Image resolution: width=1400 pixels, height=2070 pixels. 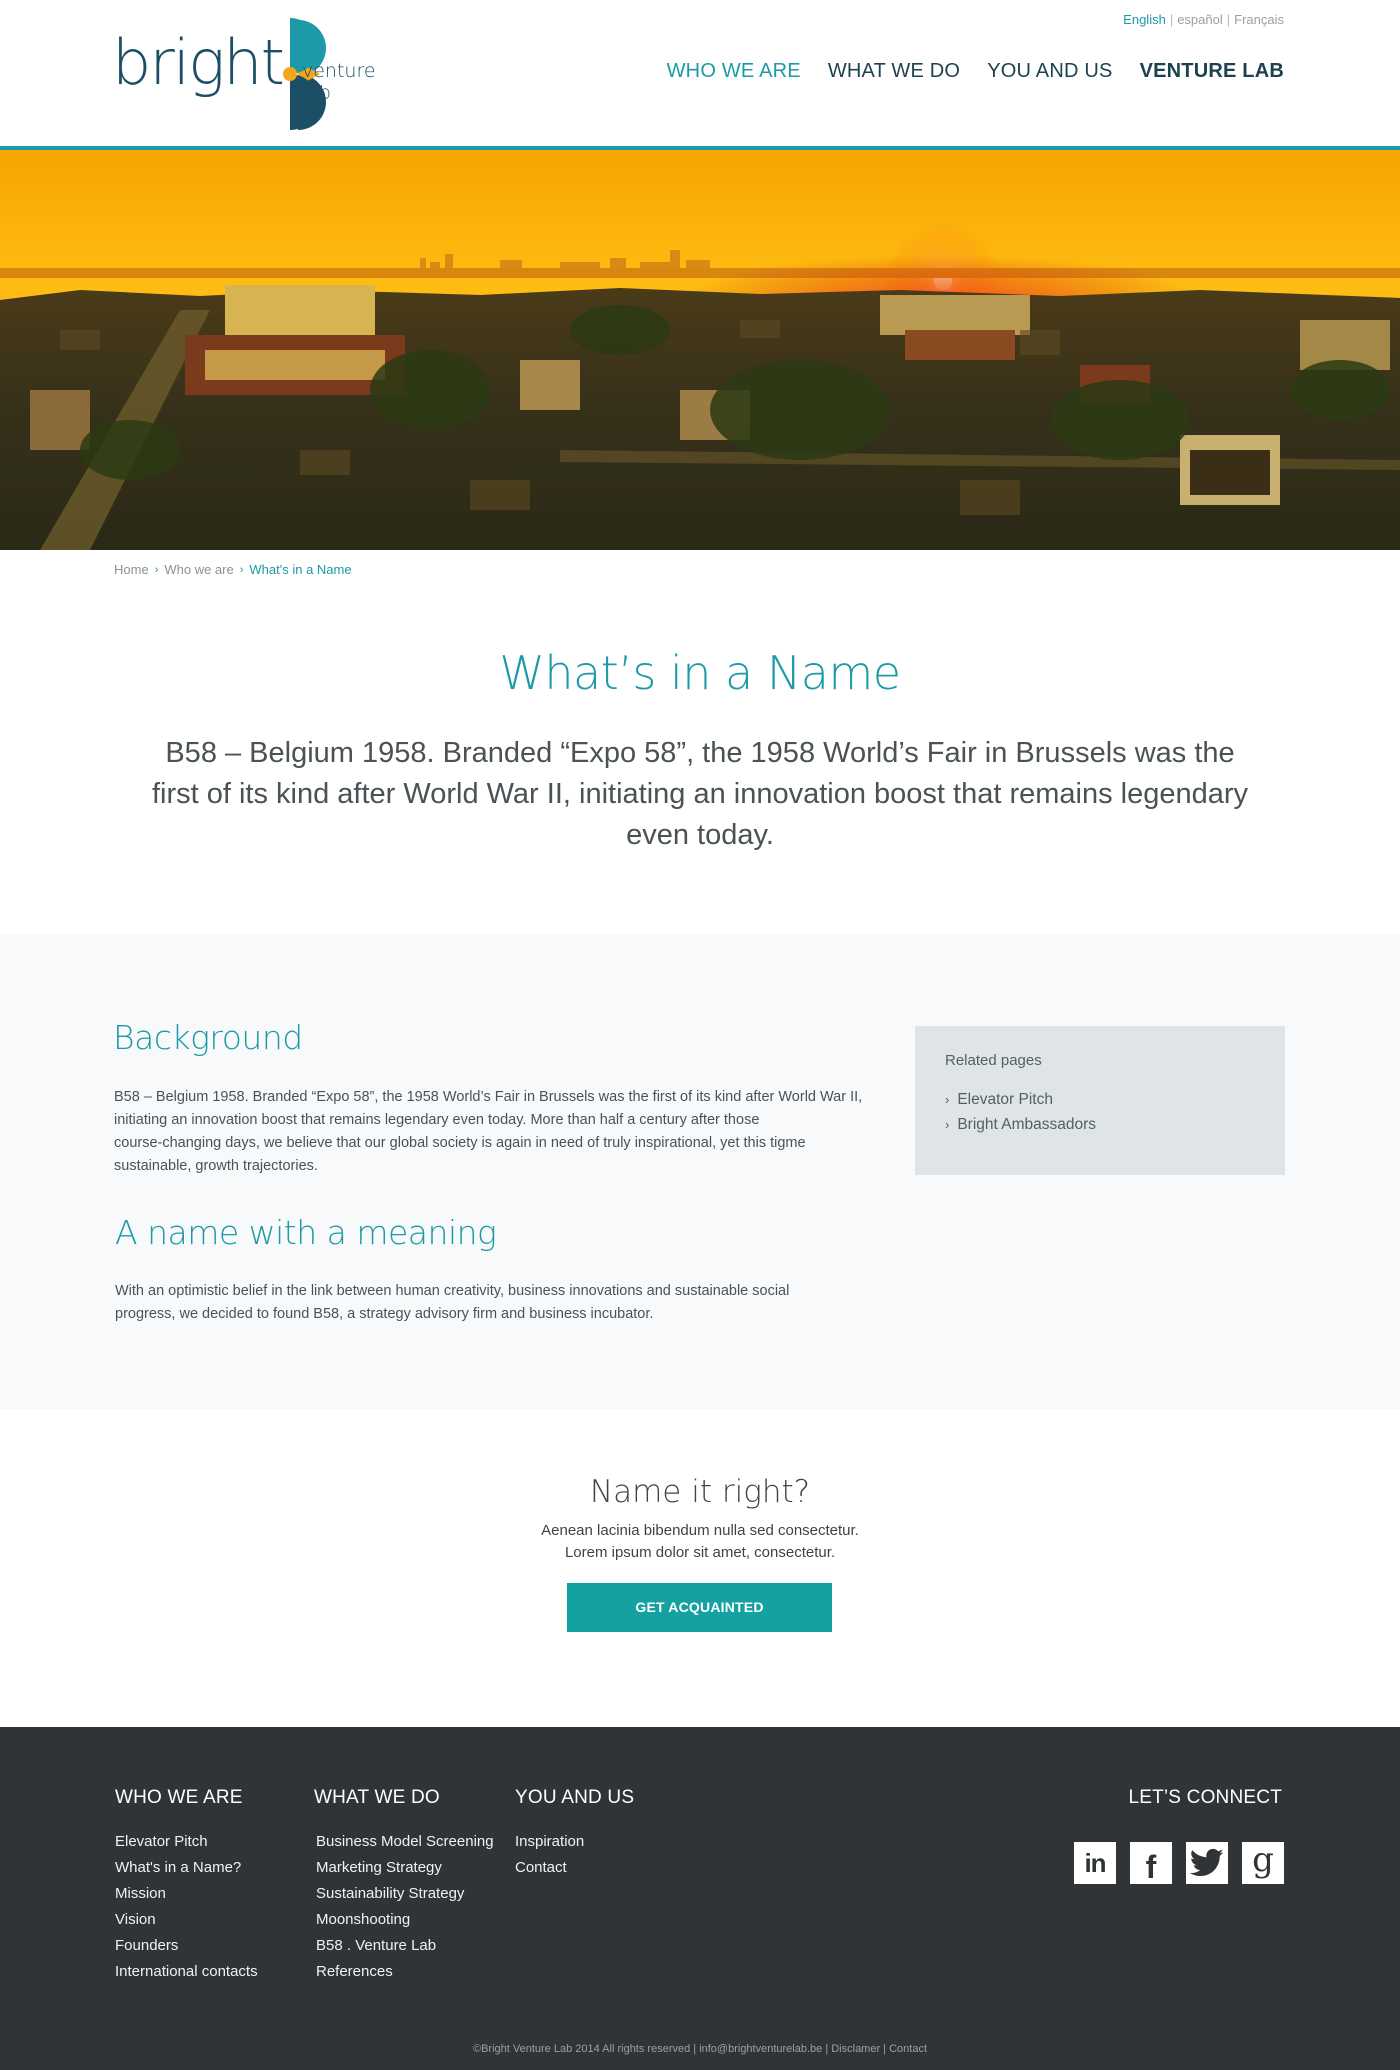 What do you see at coordinates (186, 1894) in the screenshot?
I see `footer-link: Mission` at bounding box center [186, 1894].